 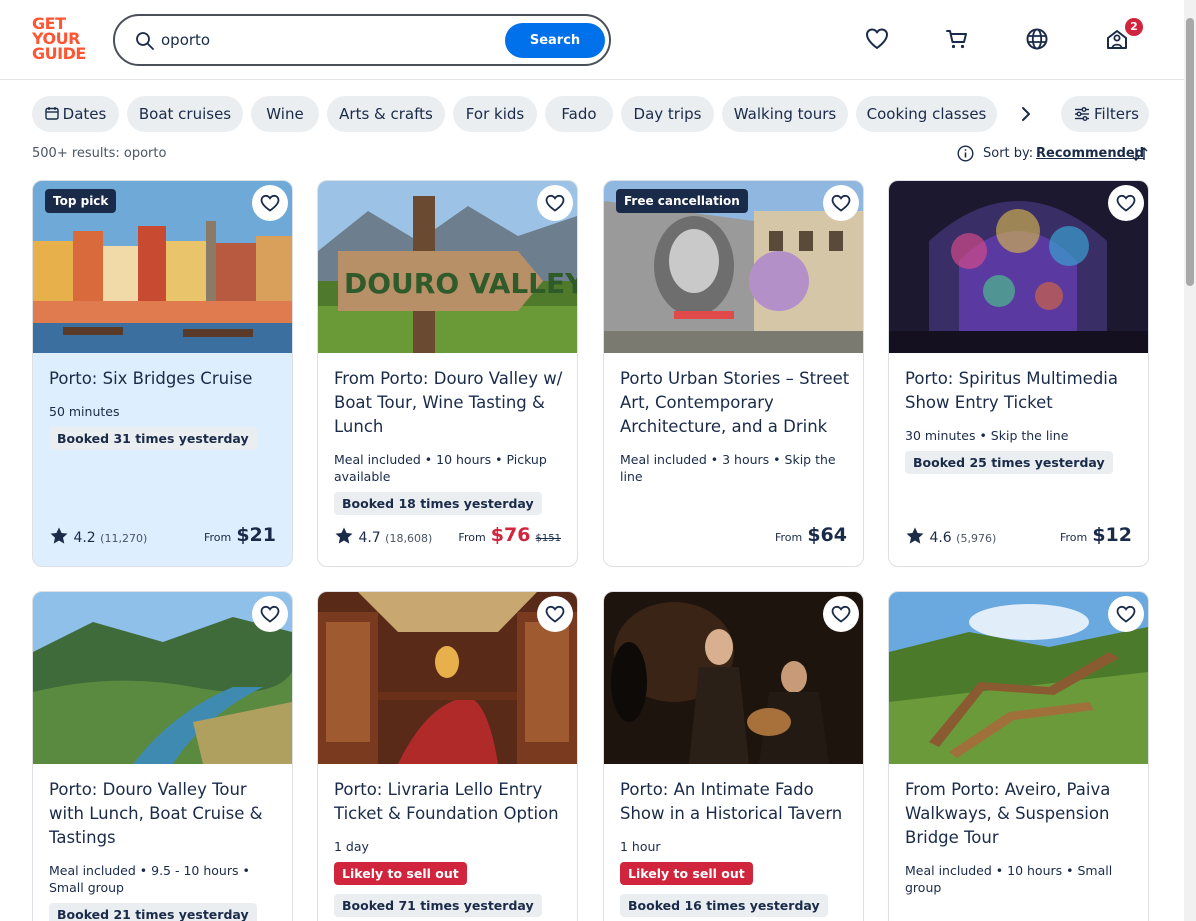 I want to click on free-cancellation-tag: Free cancellation, so click(x=682, y=201).